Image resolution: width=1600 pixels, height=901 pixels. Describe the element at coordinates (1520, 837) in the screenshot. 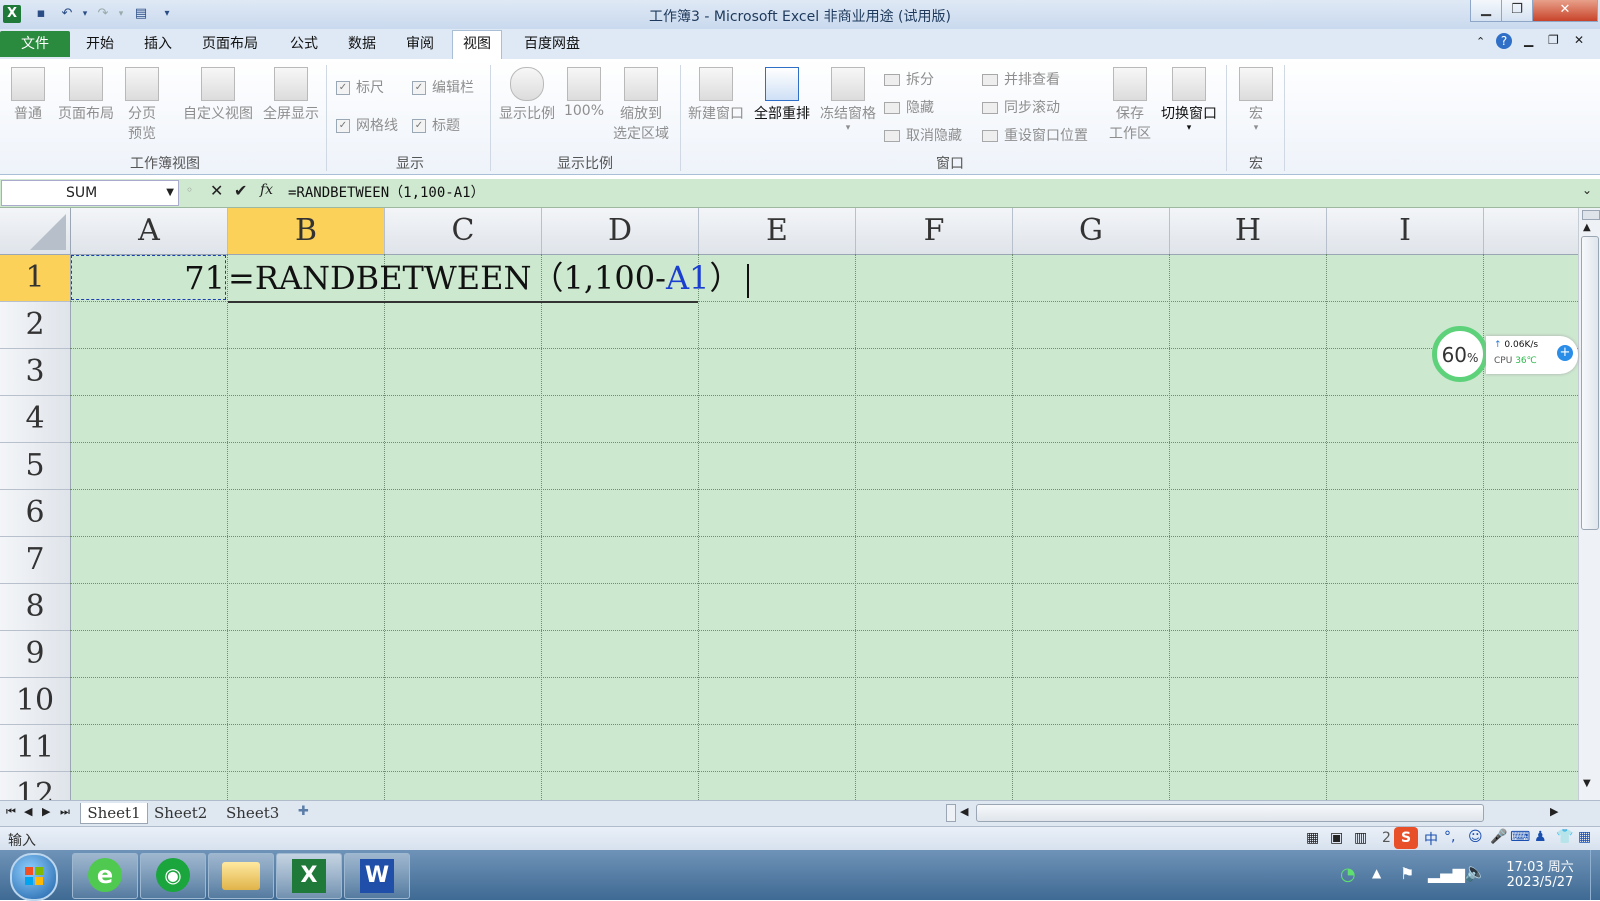

I see `ime-keyboard-icon: ⌨` at that location.